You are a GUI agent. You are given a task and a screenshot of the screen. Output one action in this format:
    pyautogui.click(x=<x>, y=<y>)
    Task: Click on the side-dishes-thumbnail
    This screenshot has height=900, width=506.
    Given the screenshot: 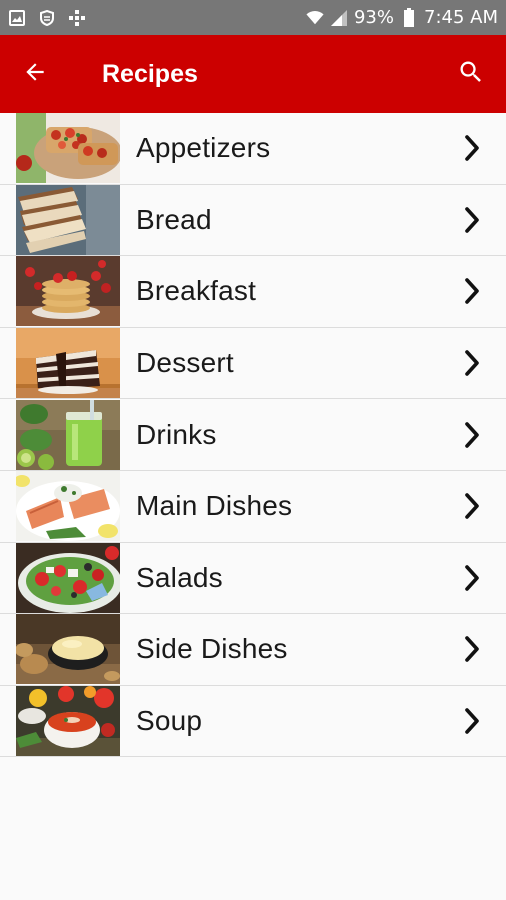 What is the action you would take?
    pyautogui.click(x=68, y=649)
    